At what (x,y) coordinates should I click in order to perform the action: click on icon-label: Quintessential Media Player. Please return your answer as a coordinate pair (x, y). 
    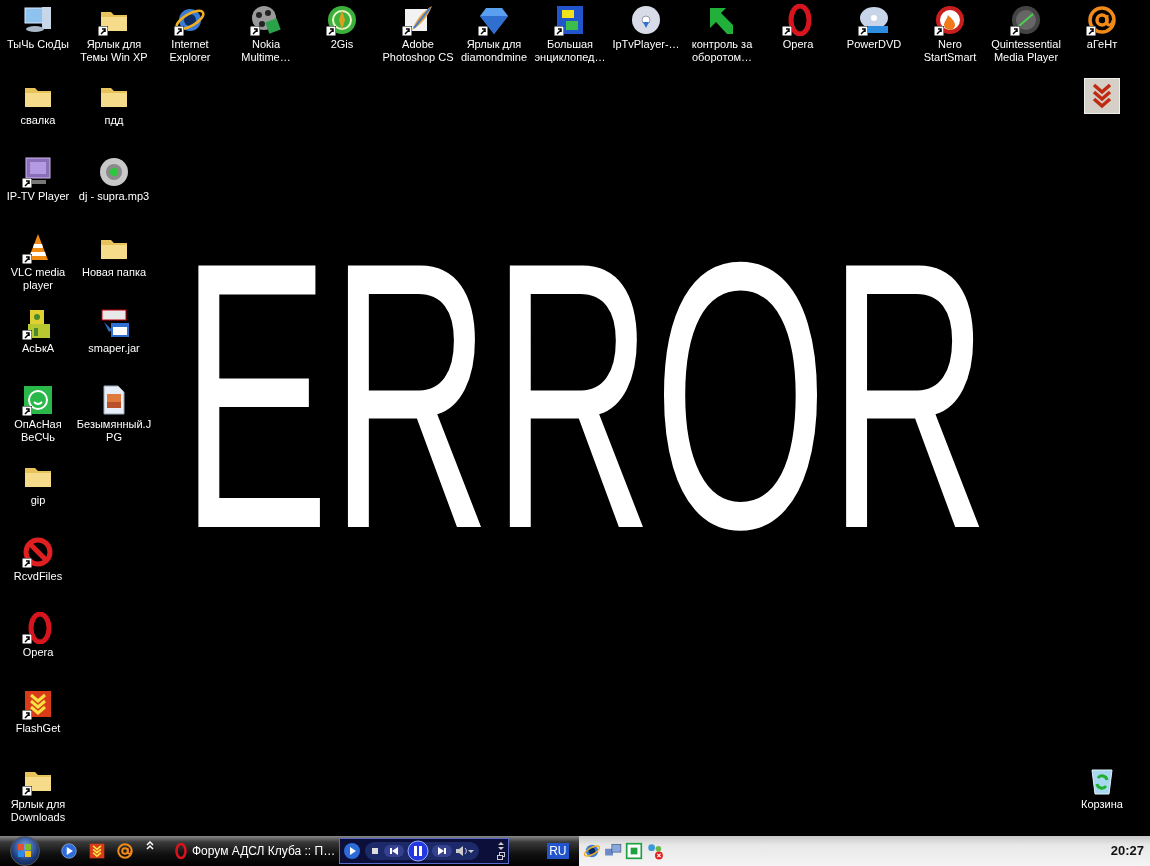
    Looking at the image, I should click on (1026, 51).